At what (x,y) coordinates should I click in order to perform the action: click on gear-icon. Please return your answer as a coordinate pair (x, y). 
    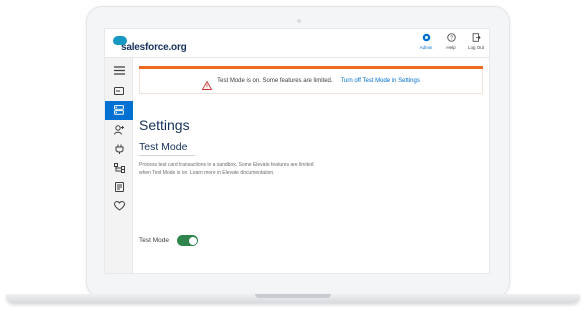
    Looking at the image, I should click on (426, 37).